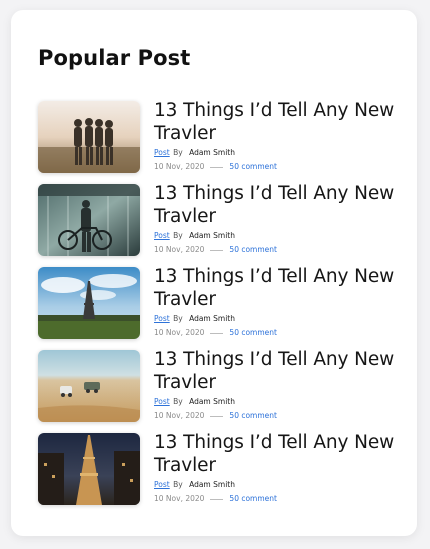  Describe the element at coordinates (114, 58) in the screenshot. I see `widget-title: Popular Post` at that location.